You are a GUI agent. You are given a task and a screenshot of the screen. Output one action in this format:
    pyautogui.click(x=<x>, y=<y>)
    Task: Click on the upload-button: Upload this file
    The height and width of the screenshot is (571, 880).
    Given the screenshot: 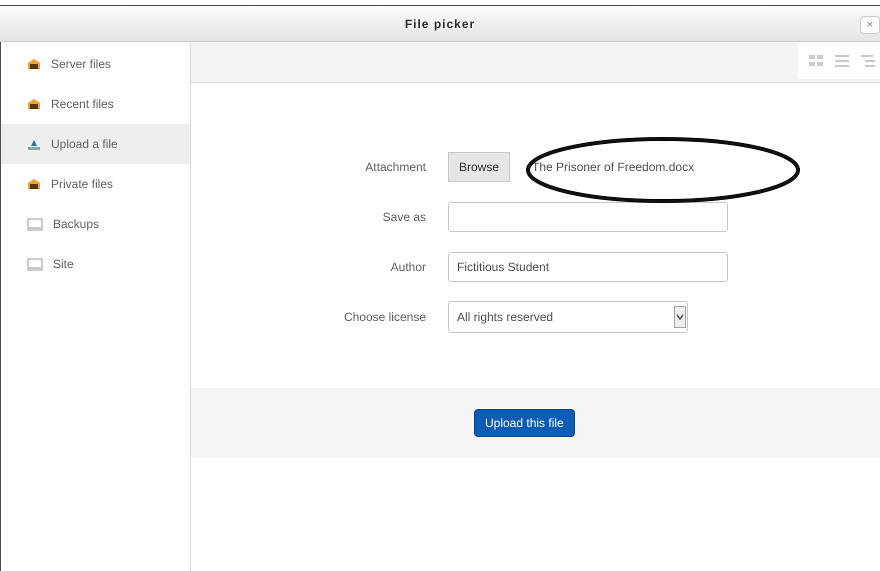 What is the action you would take?
    pyautogui.click(x=524, y=423)
    